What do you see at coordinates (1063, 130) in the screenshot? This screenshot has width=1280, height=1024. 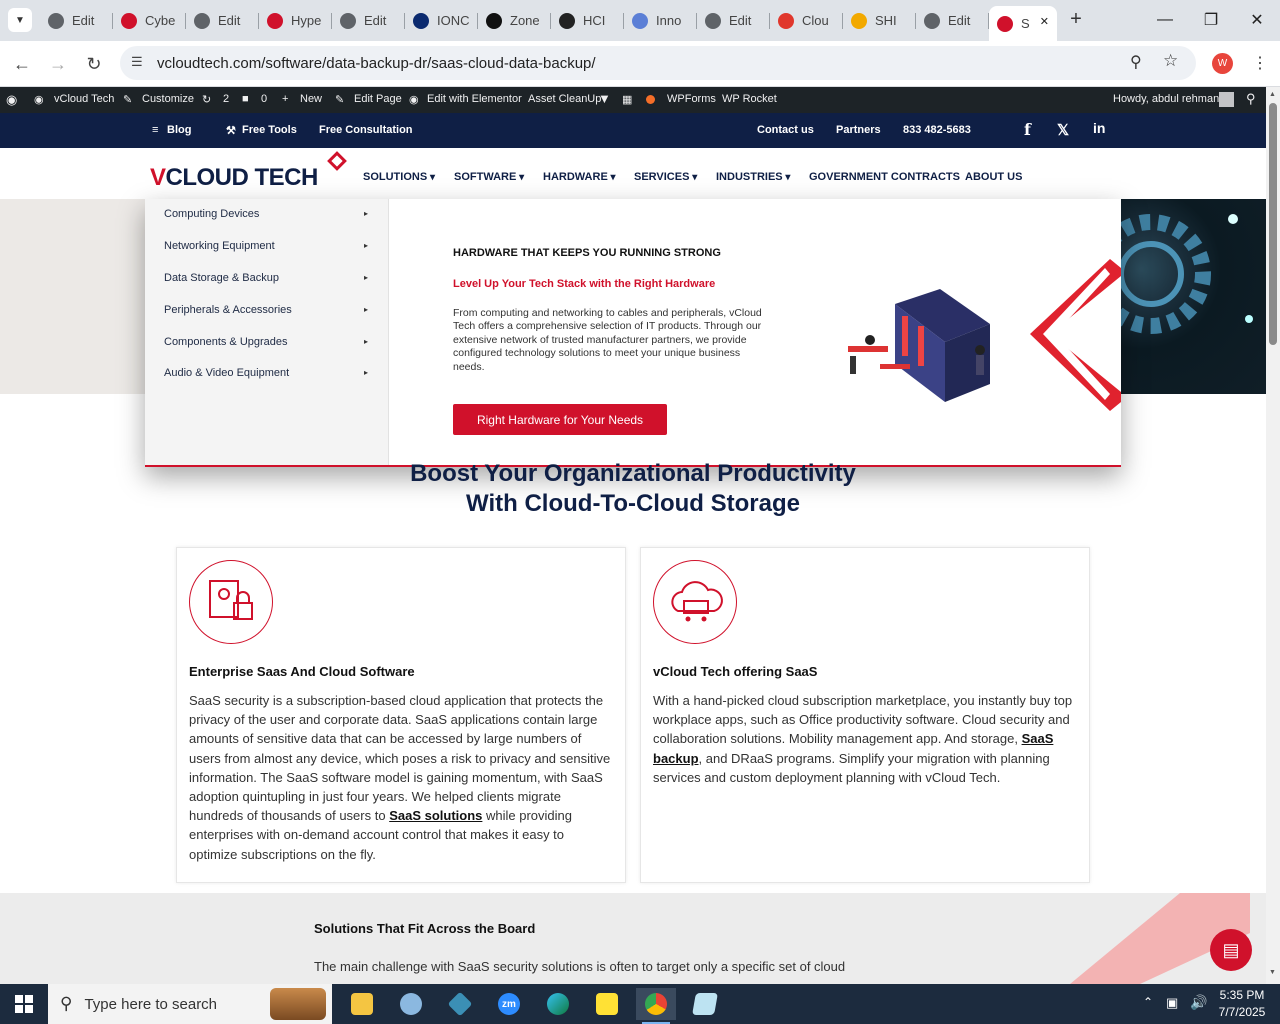 I see `x-twitter-icon: 𝕏` at bounding box center [1063, 130].